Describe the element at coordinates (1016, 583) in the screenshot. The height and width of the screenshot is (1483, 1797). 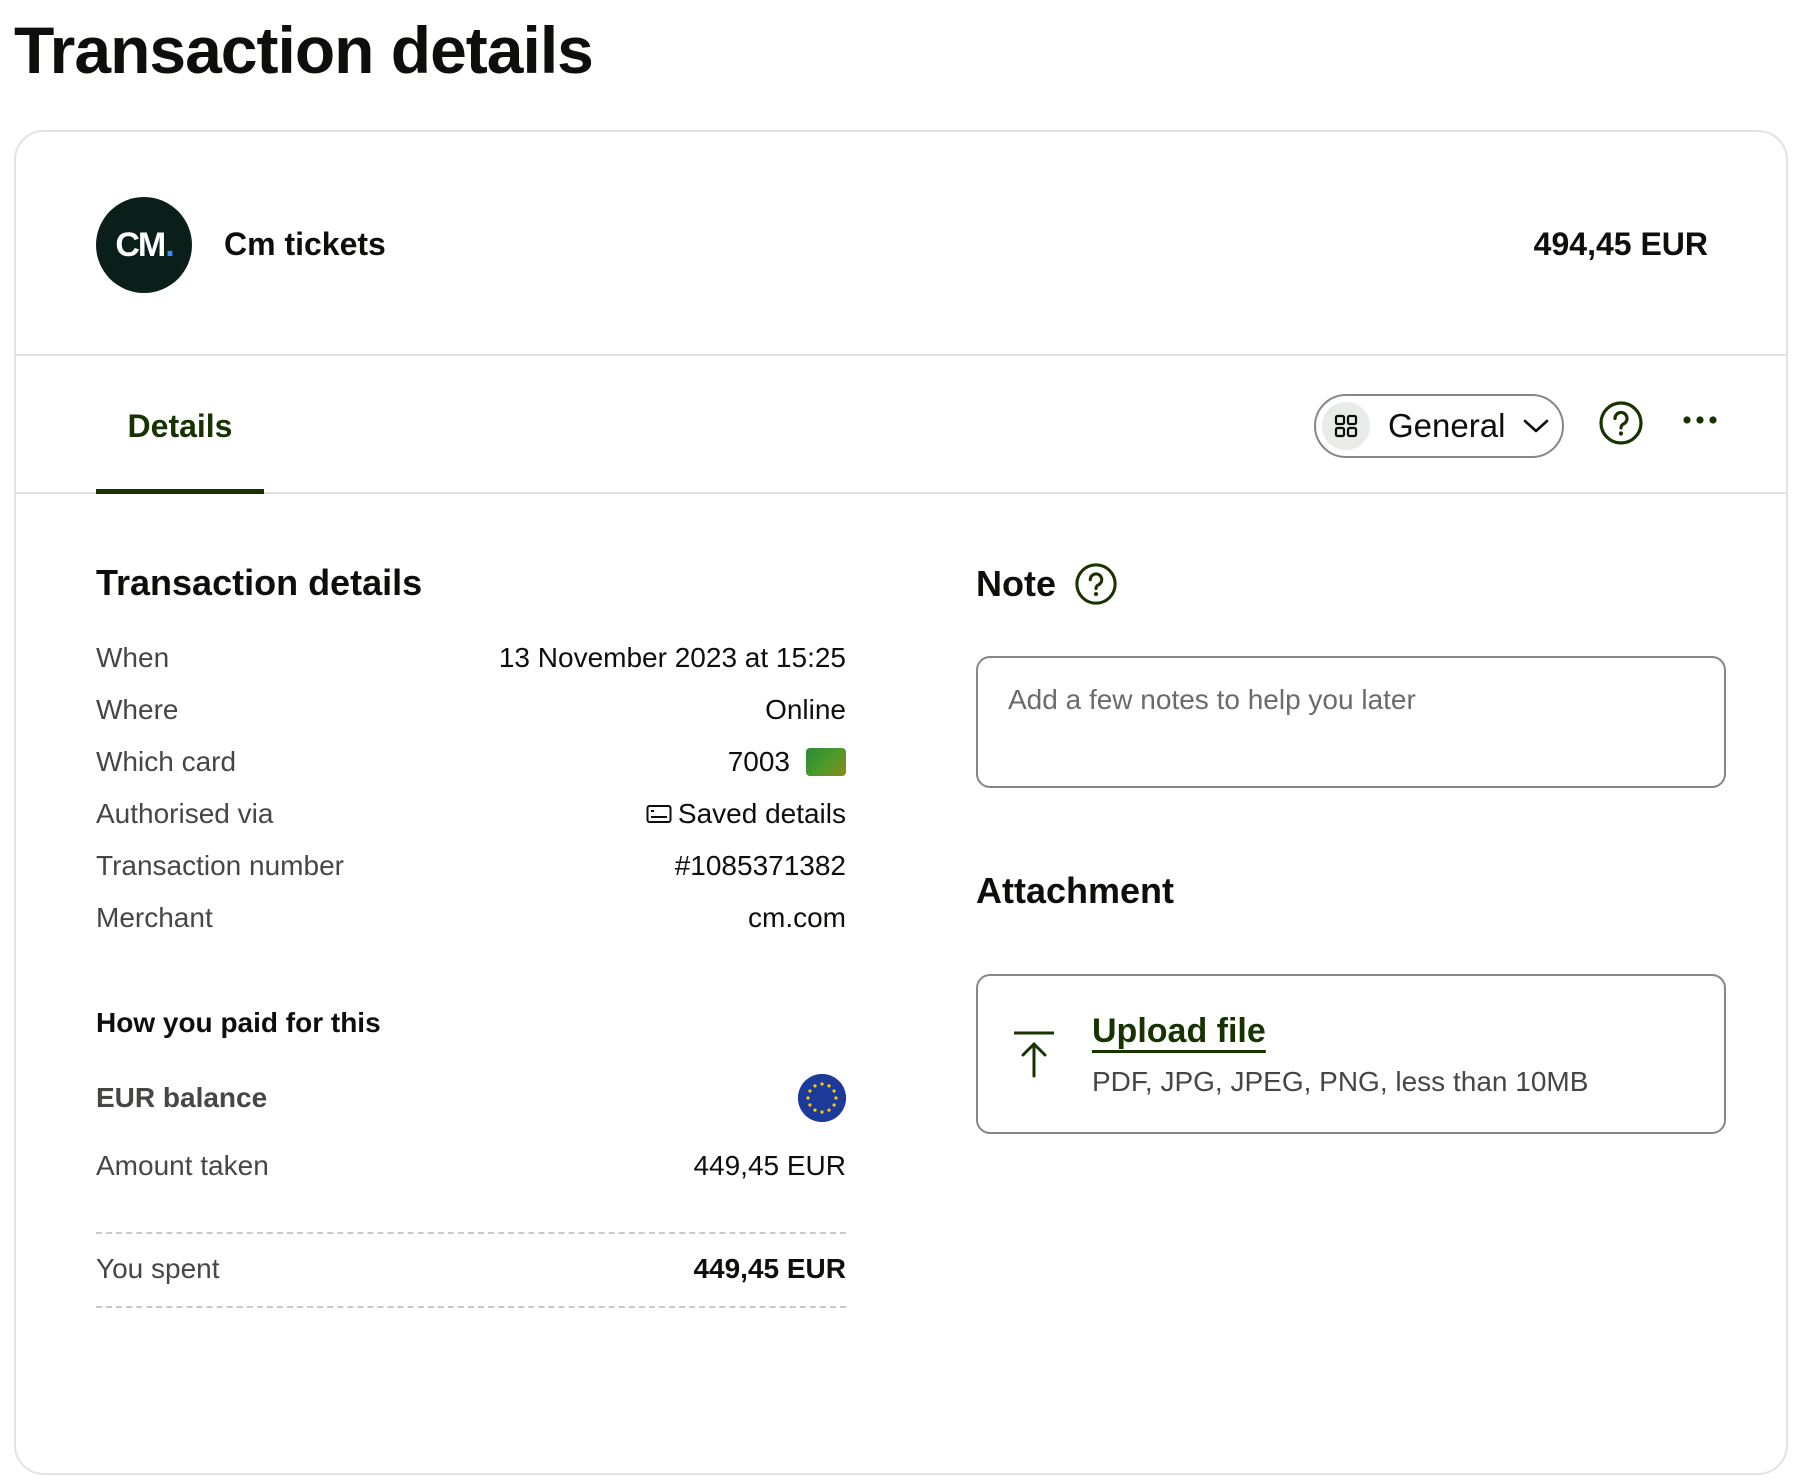
I see `note-title: Note` at that location.